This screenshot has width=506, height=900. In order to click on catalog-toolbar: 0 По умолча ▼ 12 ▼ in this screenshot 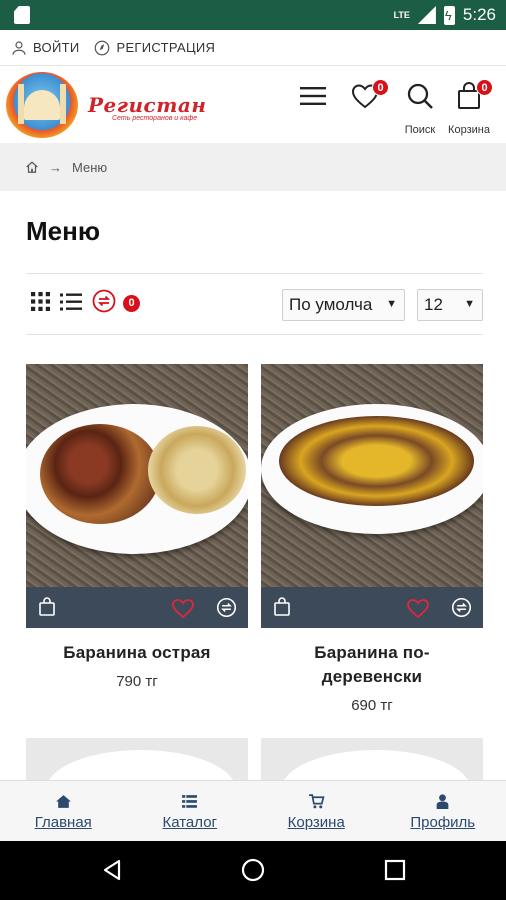, I will do `click(254, 304)`.